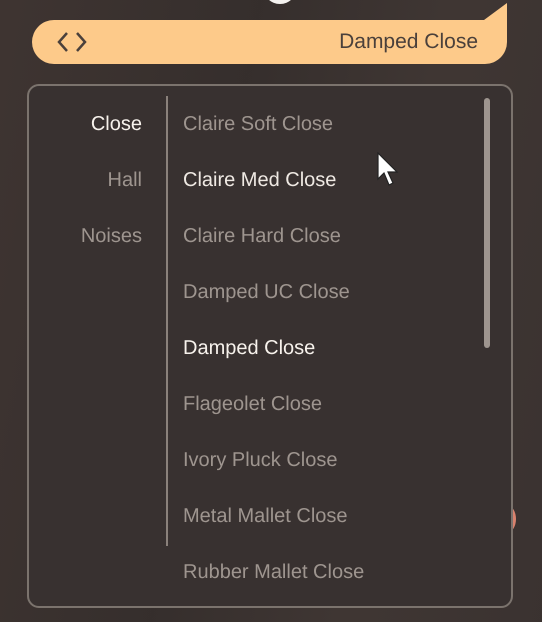 The width and height of the screenshot is (542, 622). I want to click on preset-item: Damped UC Close, so click(266, 292).